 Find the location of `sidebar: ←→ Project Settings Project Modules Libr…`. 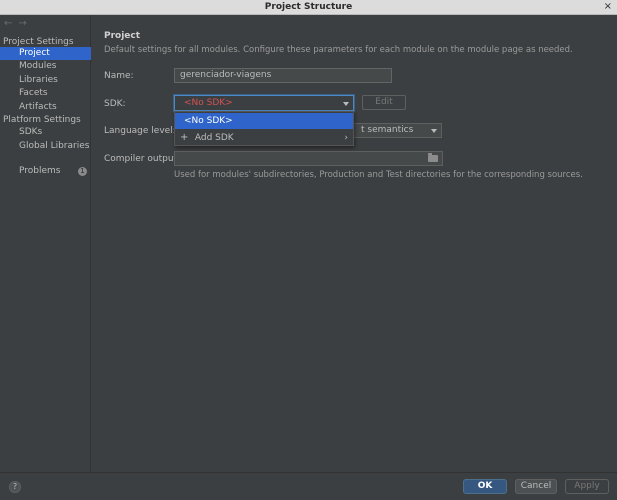

sidebar: ←→ Project Settings Project Modules Libr… is located at coordinates (45, 243).